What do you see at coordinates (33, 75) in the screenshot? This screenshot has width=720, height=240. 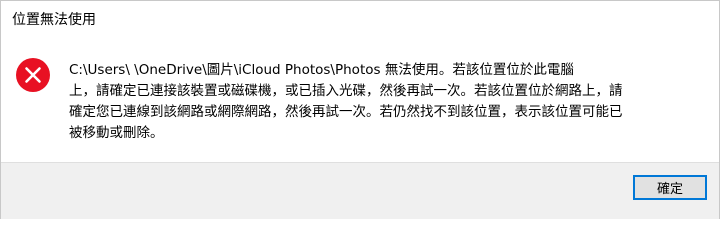 I see `error-icon` at bounding box center [33, 75].